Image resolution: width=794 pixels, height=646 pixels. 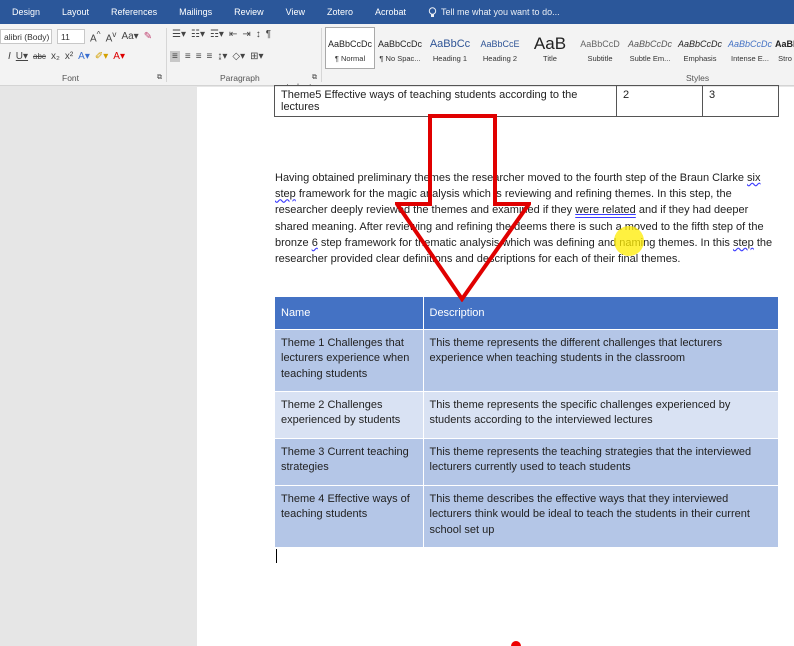 I want to click on group-font-label: Font, so click(x=71, y=78).